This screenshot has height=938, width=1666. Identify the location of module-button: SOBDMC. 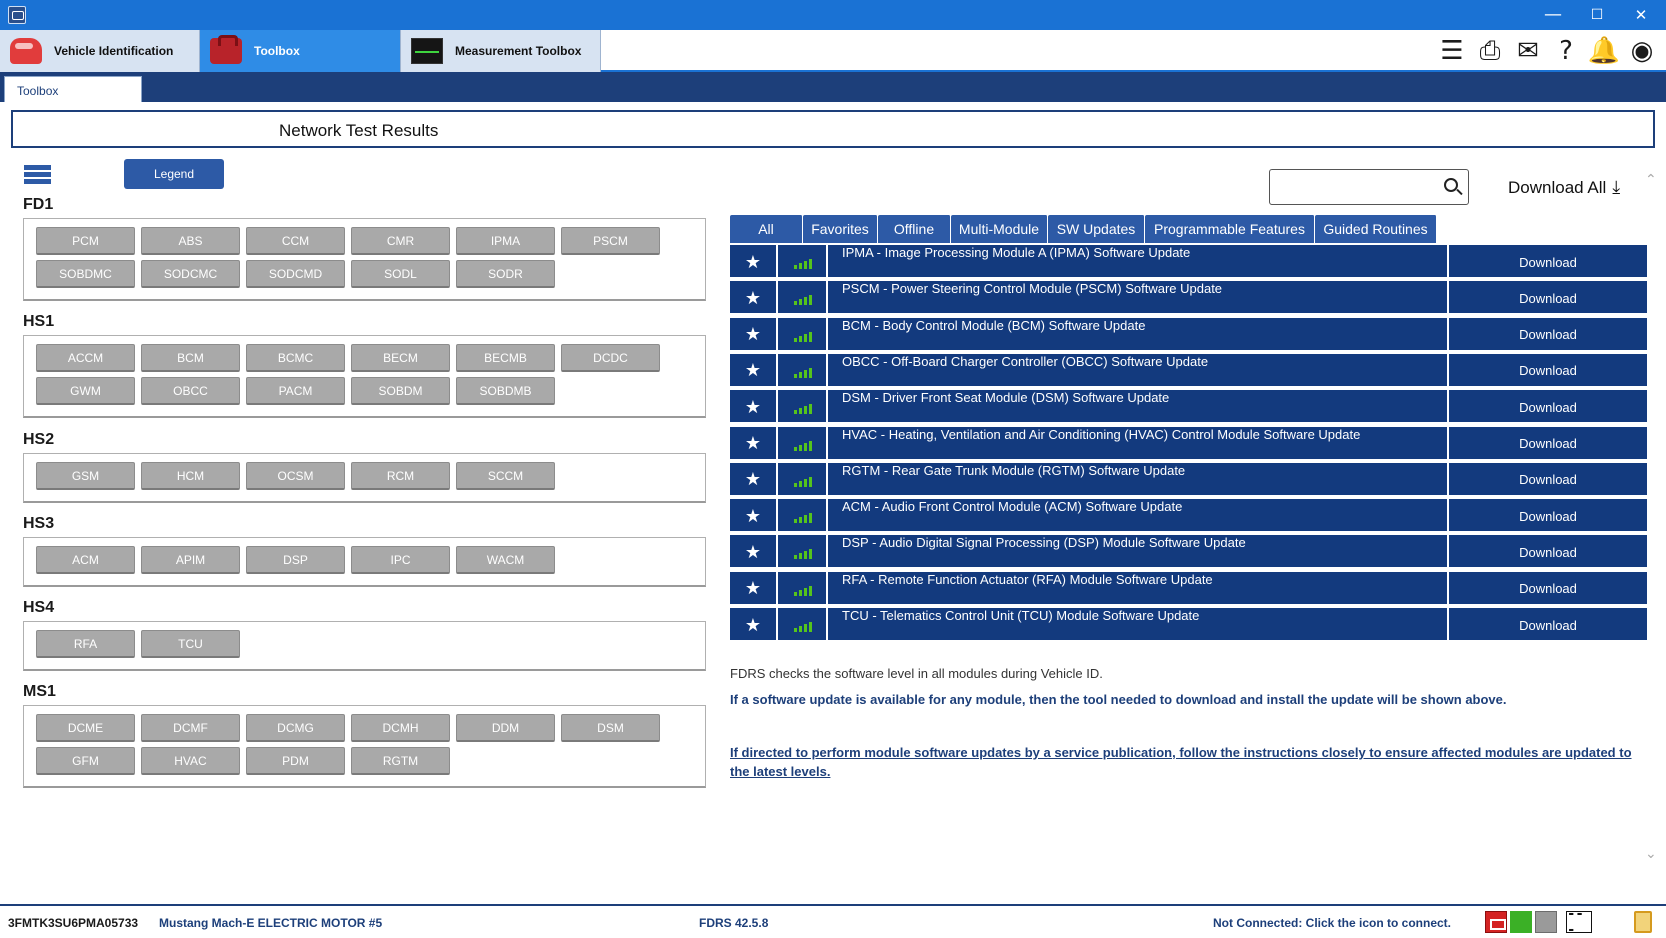
(85, 274).